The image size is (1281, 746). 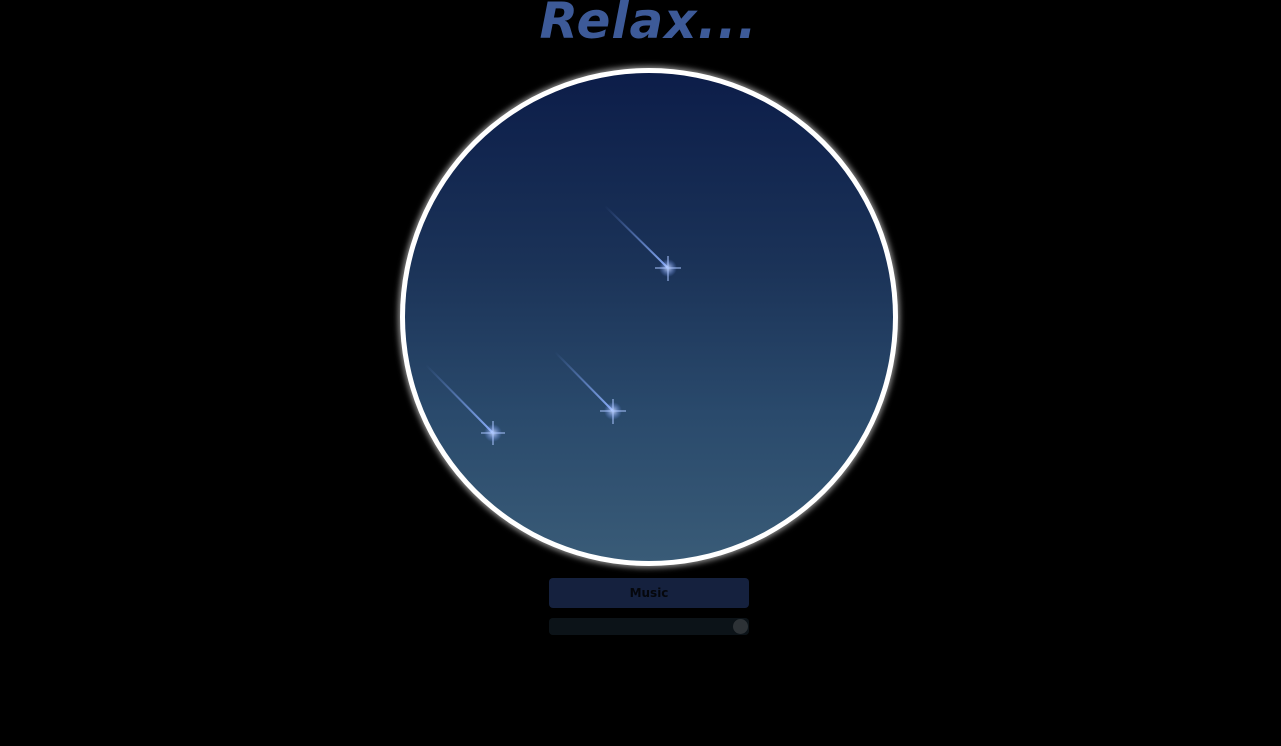 I want to click on volume-slider-fill, so click(x=649, y=626).